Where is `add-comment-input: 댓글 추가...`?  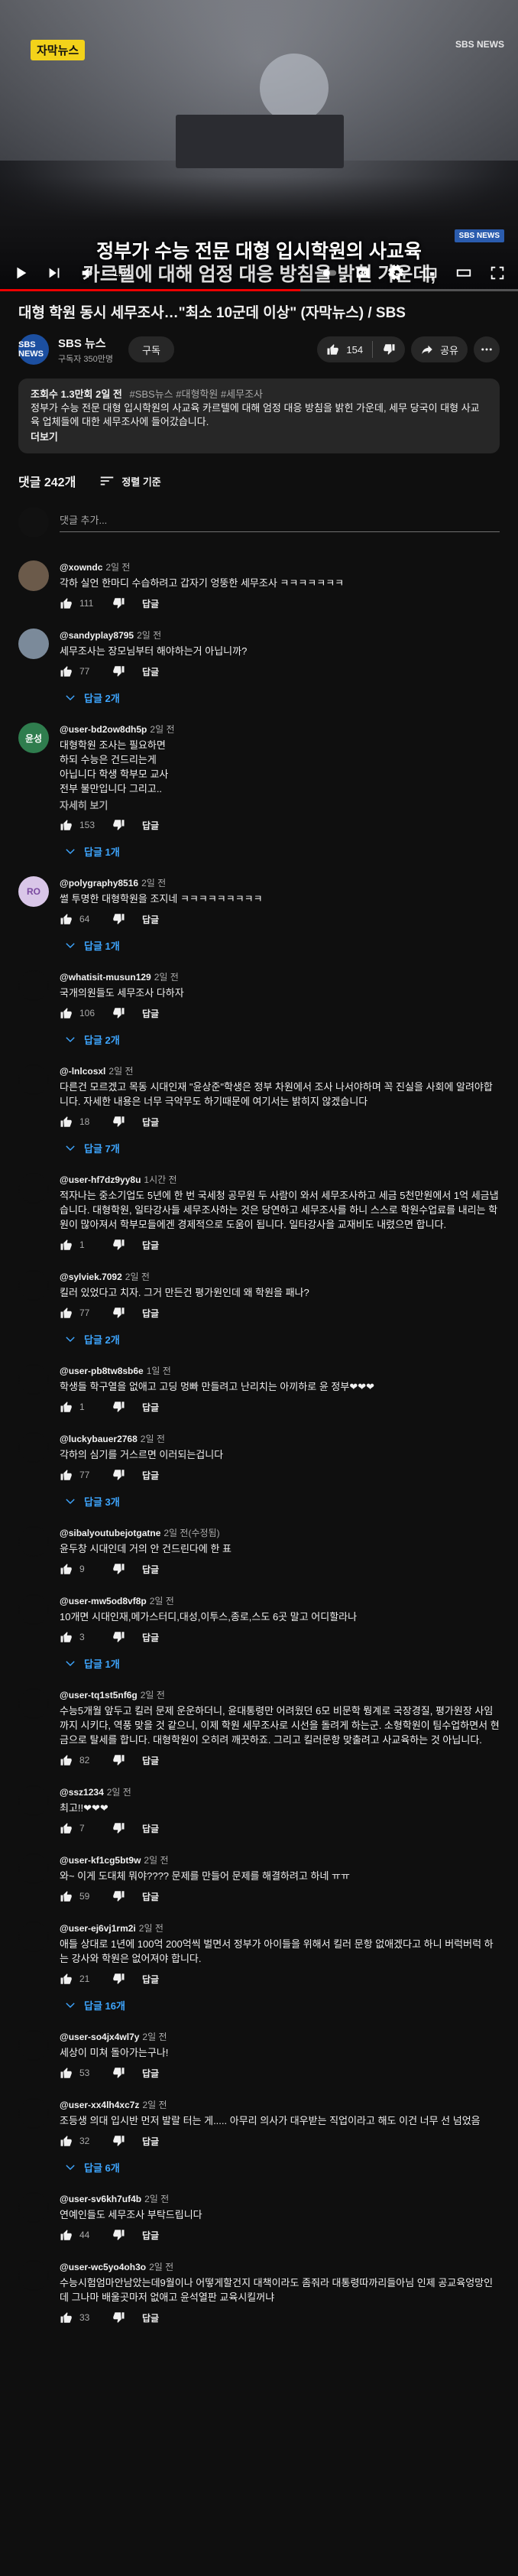 add-comment-input: 댓글 추가... is located at coordinates (280, 522).